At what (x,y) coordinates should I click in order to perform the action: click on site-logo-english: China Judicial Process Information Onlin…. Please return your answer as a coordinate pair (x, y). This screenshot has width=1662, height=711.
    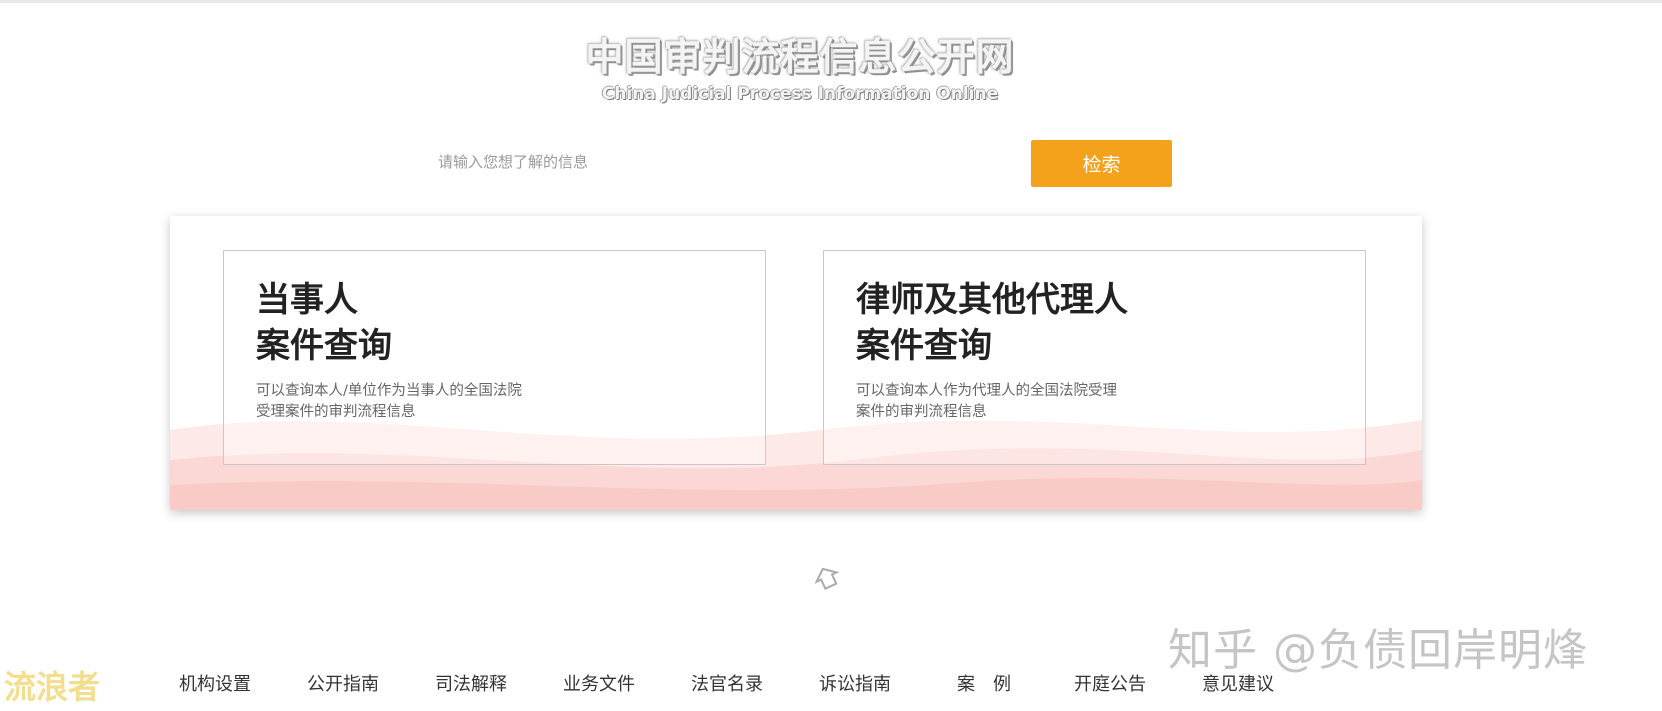
    Looking at the image, I should click on (800, 94).